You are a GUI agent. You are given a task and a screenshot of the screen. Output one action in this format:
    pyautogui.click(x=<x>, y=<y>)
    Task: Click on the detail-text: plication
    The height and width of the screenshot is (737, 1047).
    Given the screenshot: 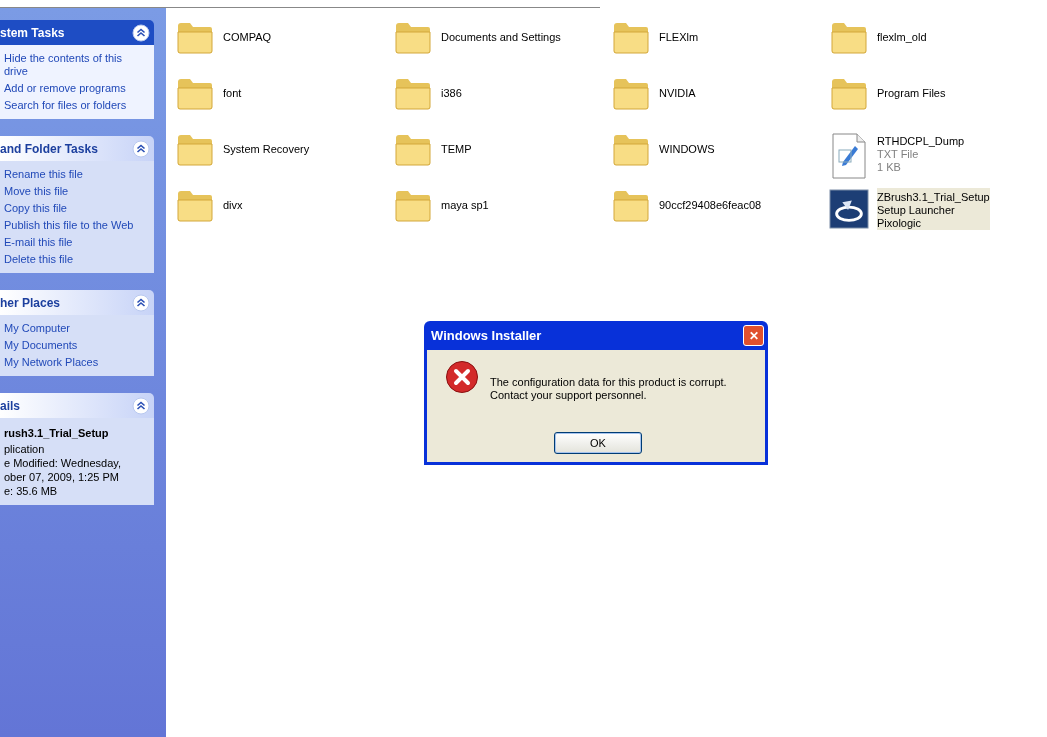 What is the action you would take?
    pyautogui.click(x=25, y=449)
    